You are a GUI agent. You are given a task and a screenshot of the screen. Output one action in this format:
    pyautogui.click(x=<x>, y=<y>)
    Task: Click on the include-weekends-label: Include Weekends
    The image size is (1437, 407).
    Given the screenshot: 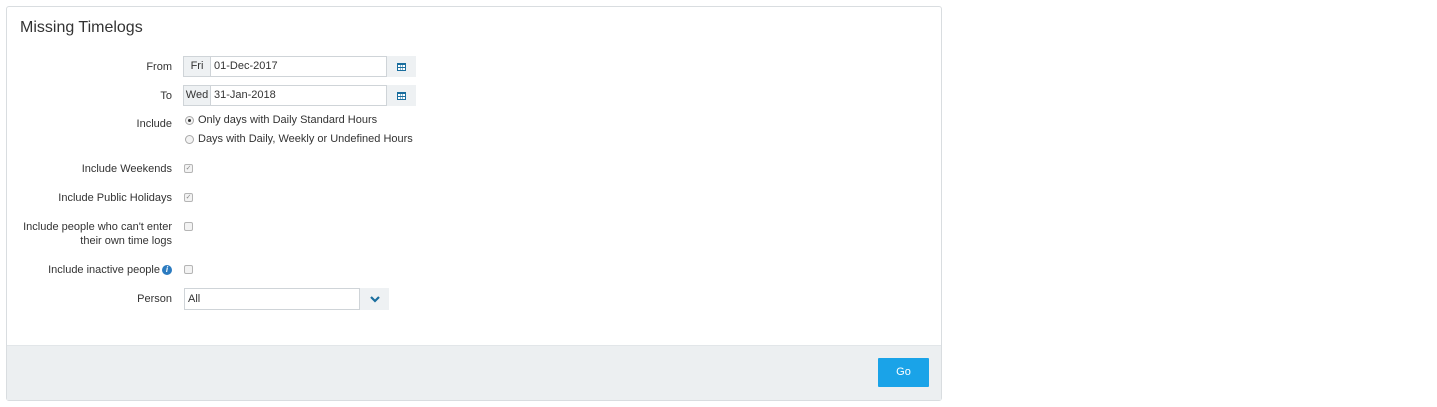 What is the action you would take?
    pyautogui.click(x=126, y=169)
    